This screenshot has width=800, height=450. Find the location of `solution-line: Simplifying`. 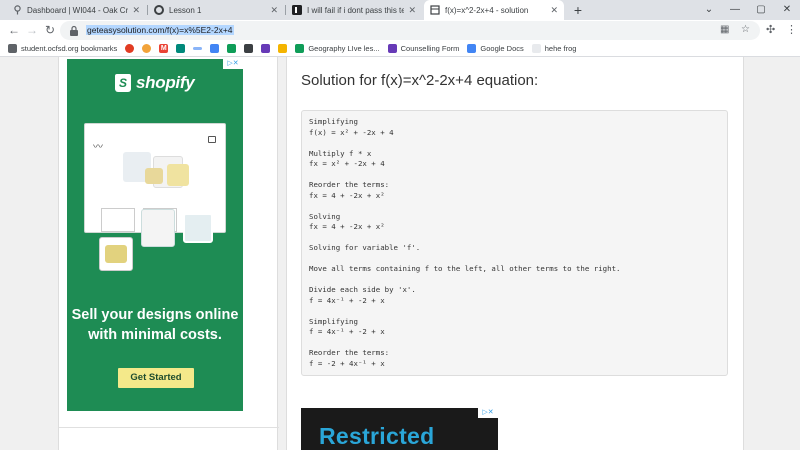

solution-line: Simplifying is located at coordinates (333, 321).